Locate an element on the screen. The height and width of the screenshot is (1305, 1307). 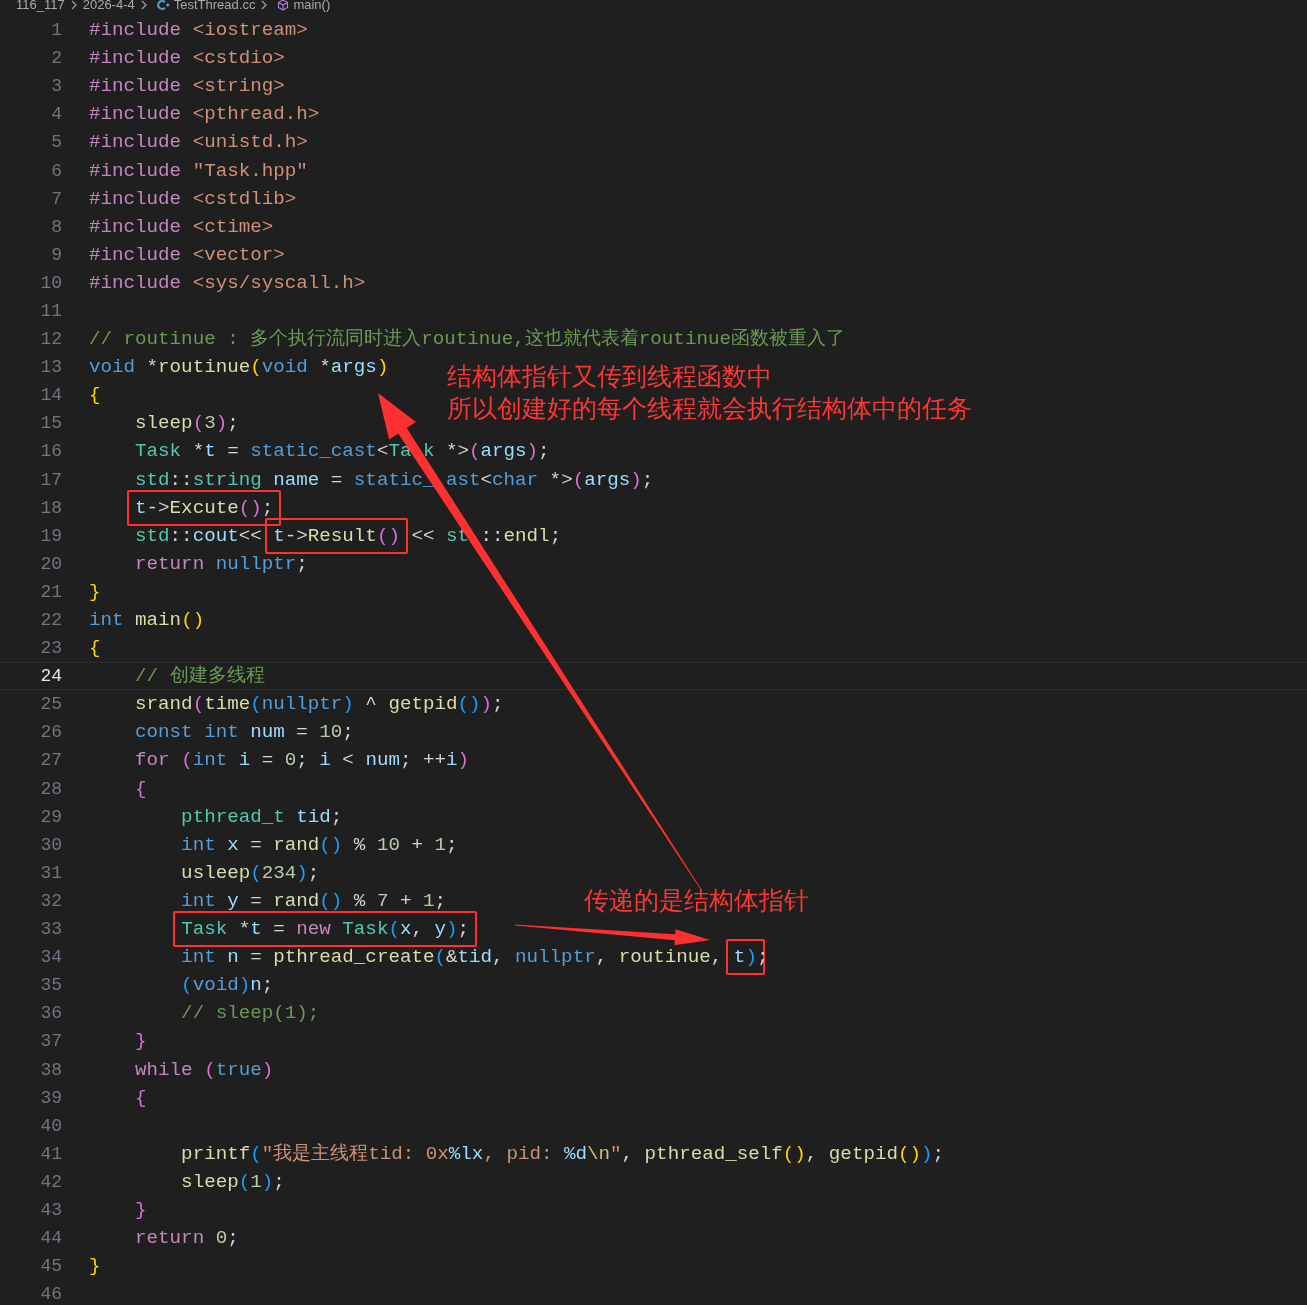
code-line: sleep(3); is located at coordinates (186, 423).